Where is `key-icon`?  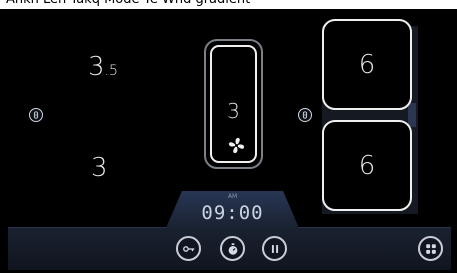
key-icon is located at coordinates (188, 248).